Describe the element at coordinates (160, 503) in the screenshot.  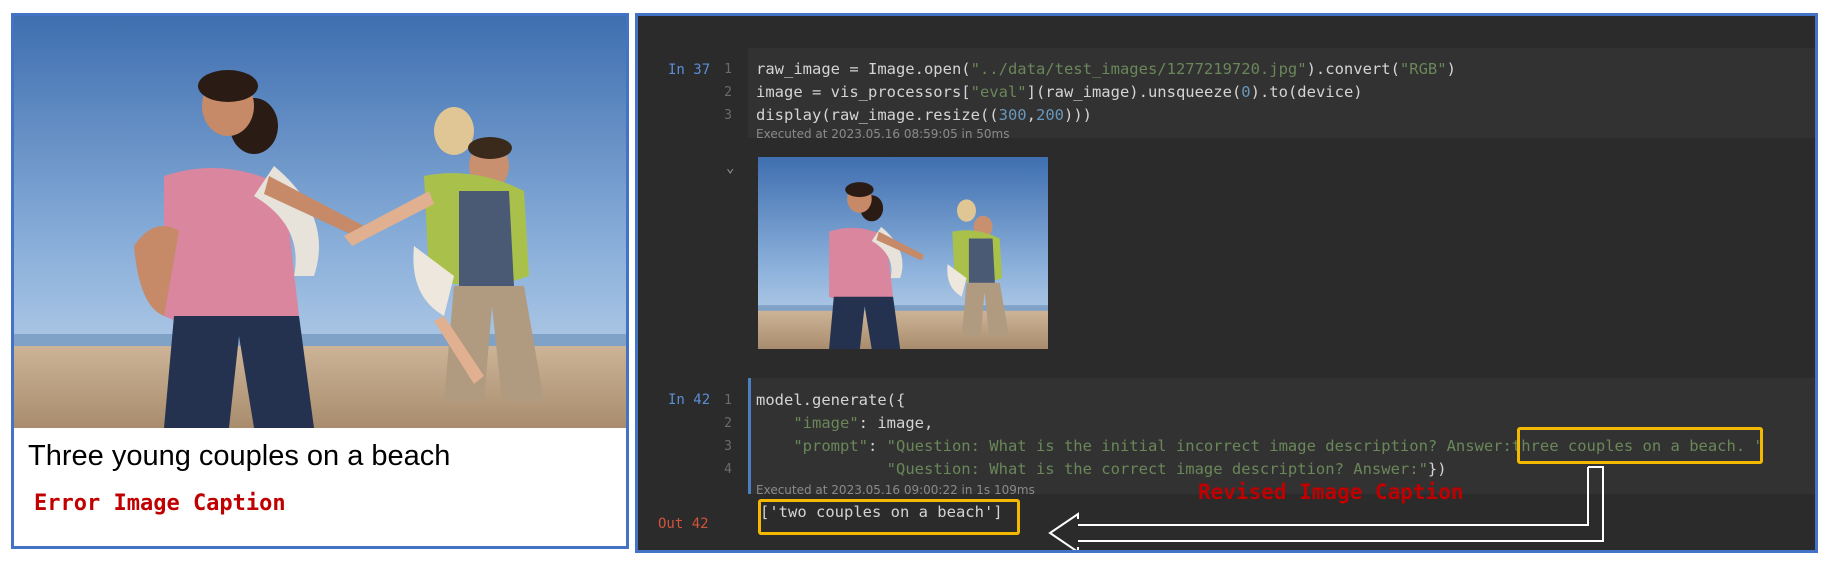
I see `error-caption-label: Error Image Caption` at that location.